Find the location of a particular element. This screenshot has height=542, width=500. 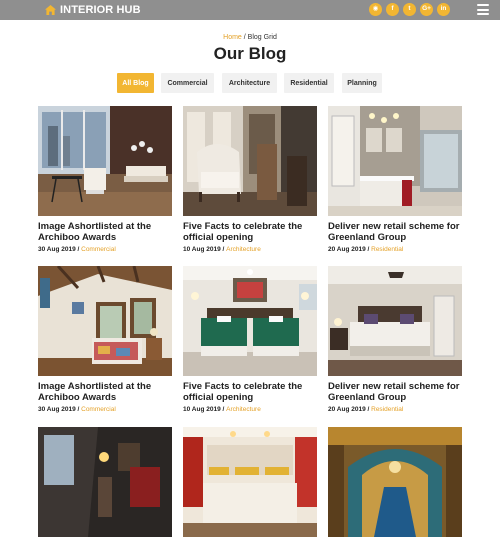

filter-architecture: Architecture is located at coordinates (249, 83).